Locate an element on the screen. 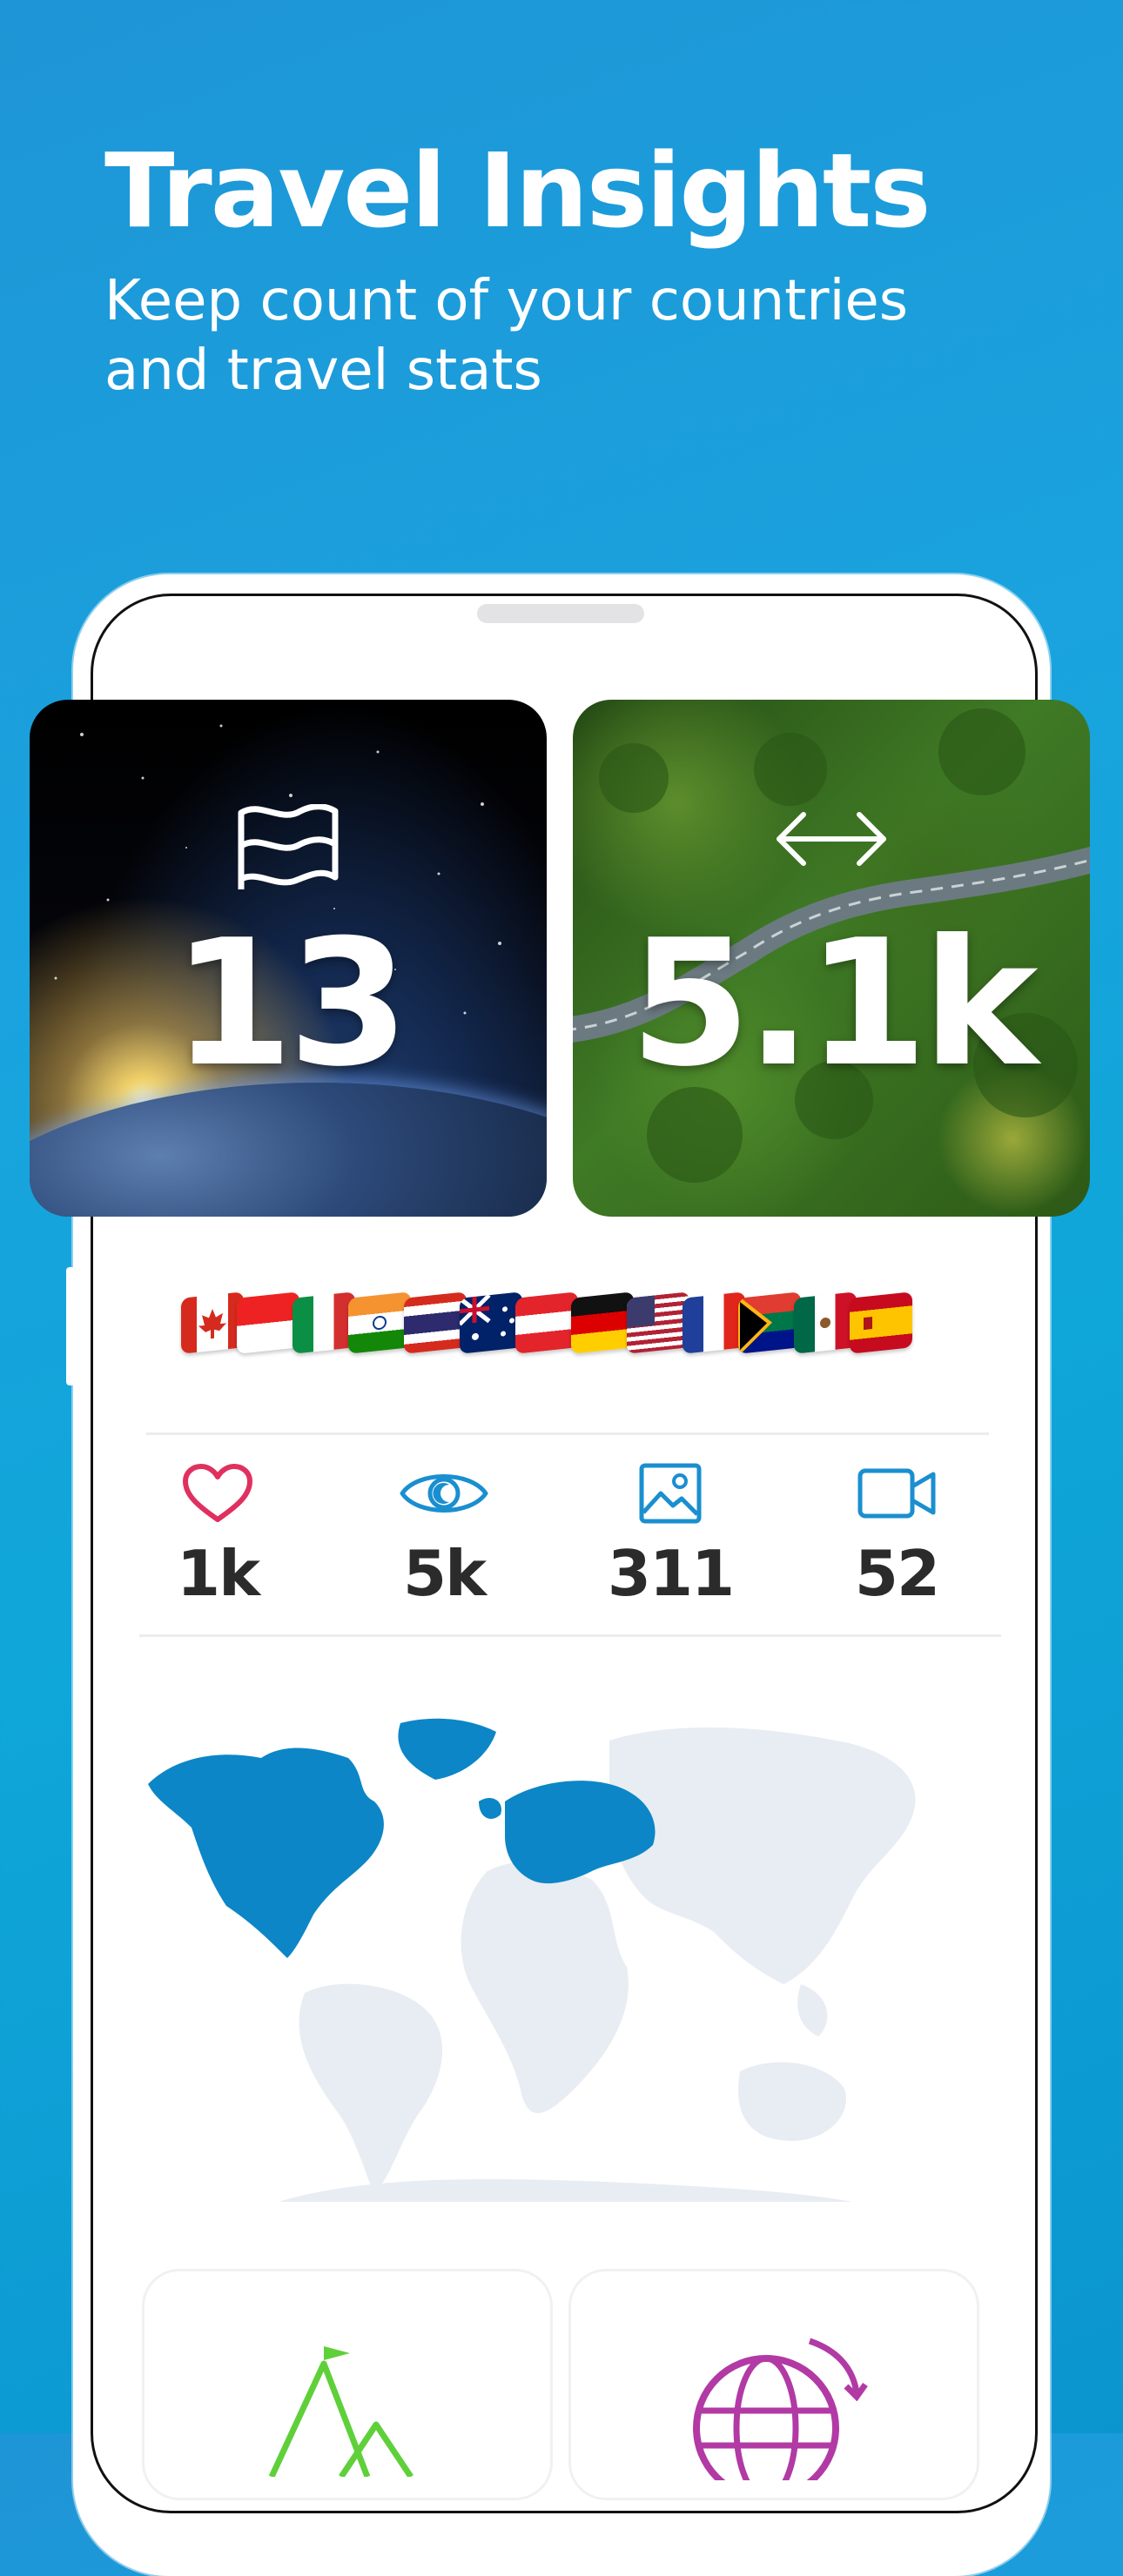  views-stat: 5k is located at coordinates (444, 1536).